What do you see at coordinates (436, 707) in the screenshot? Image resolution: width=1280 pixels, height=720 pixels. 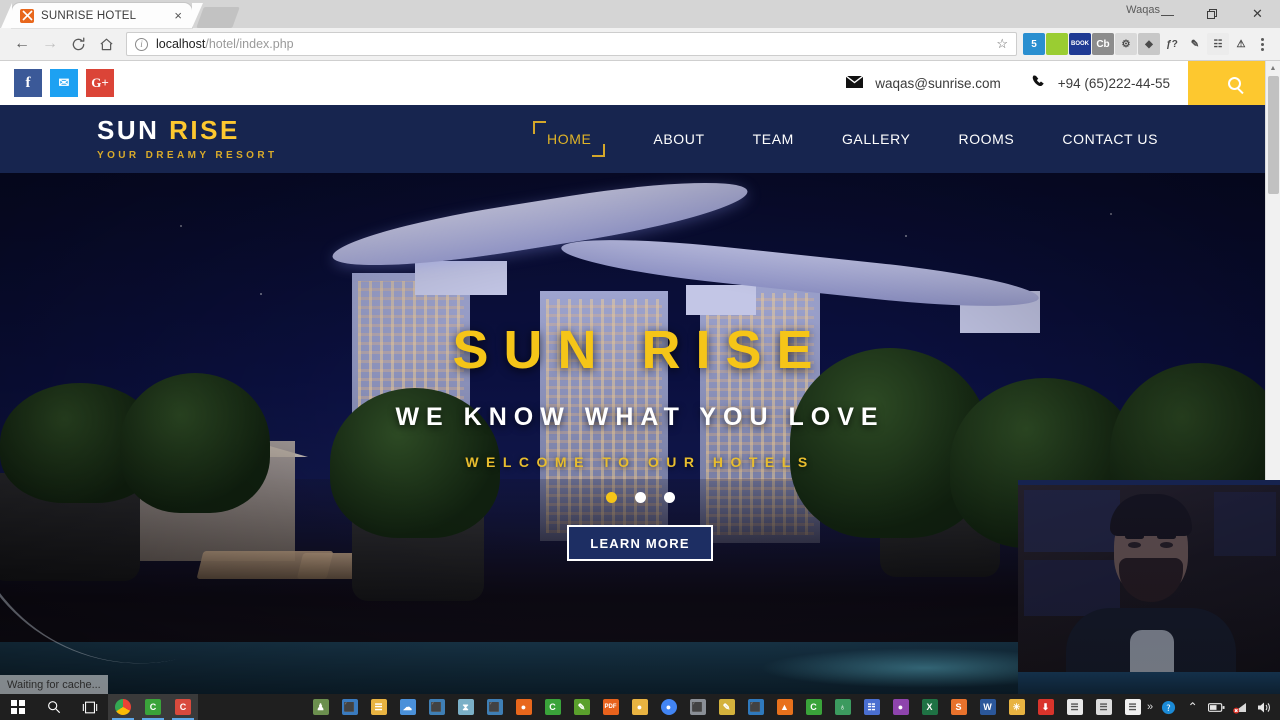 I see `taskbar-app-remote-desktop: ⬛` at bounding box center [436, 707].